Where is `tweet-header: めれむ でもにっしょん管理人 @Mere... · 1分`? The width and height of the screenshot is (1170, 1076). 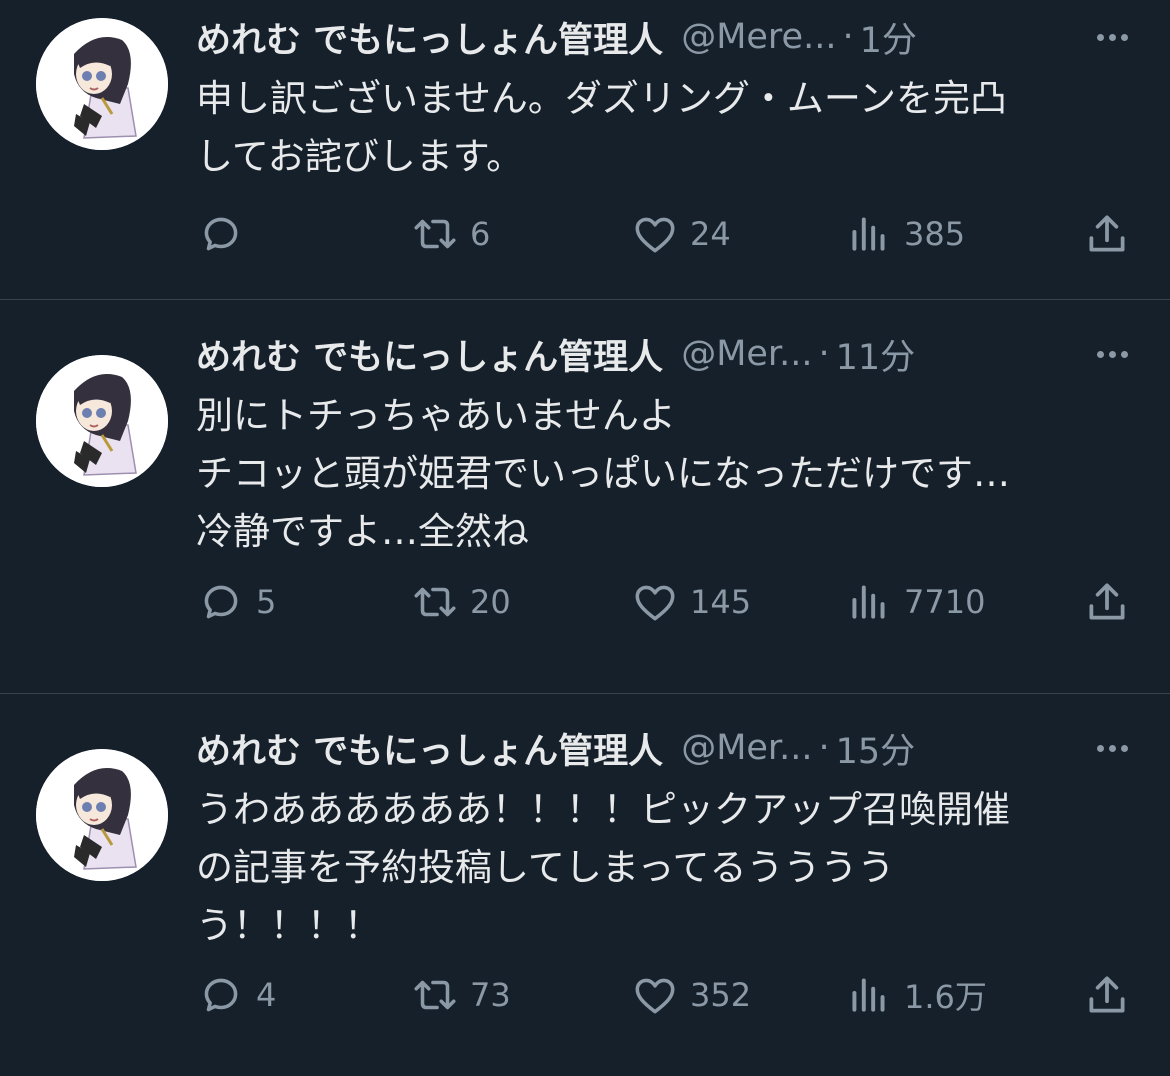
tweet-header: めれむ でもにっしょん管理人 @Mere... · 1分 is located at coordinates (663, 37).